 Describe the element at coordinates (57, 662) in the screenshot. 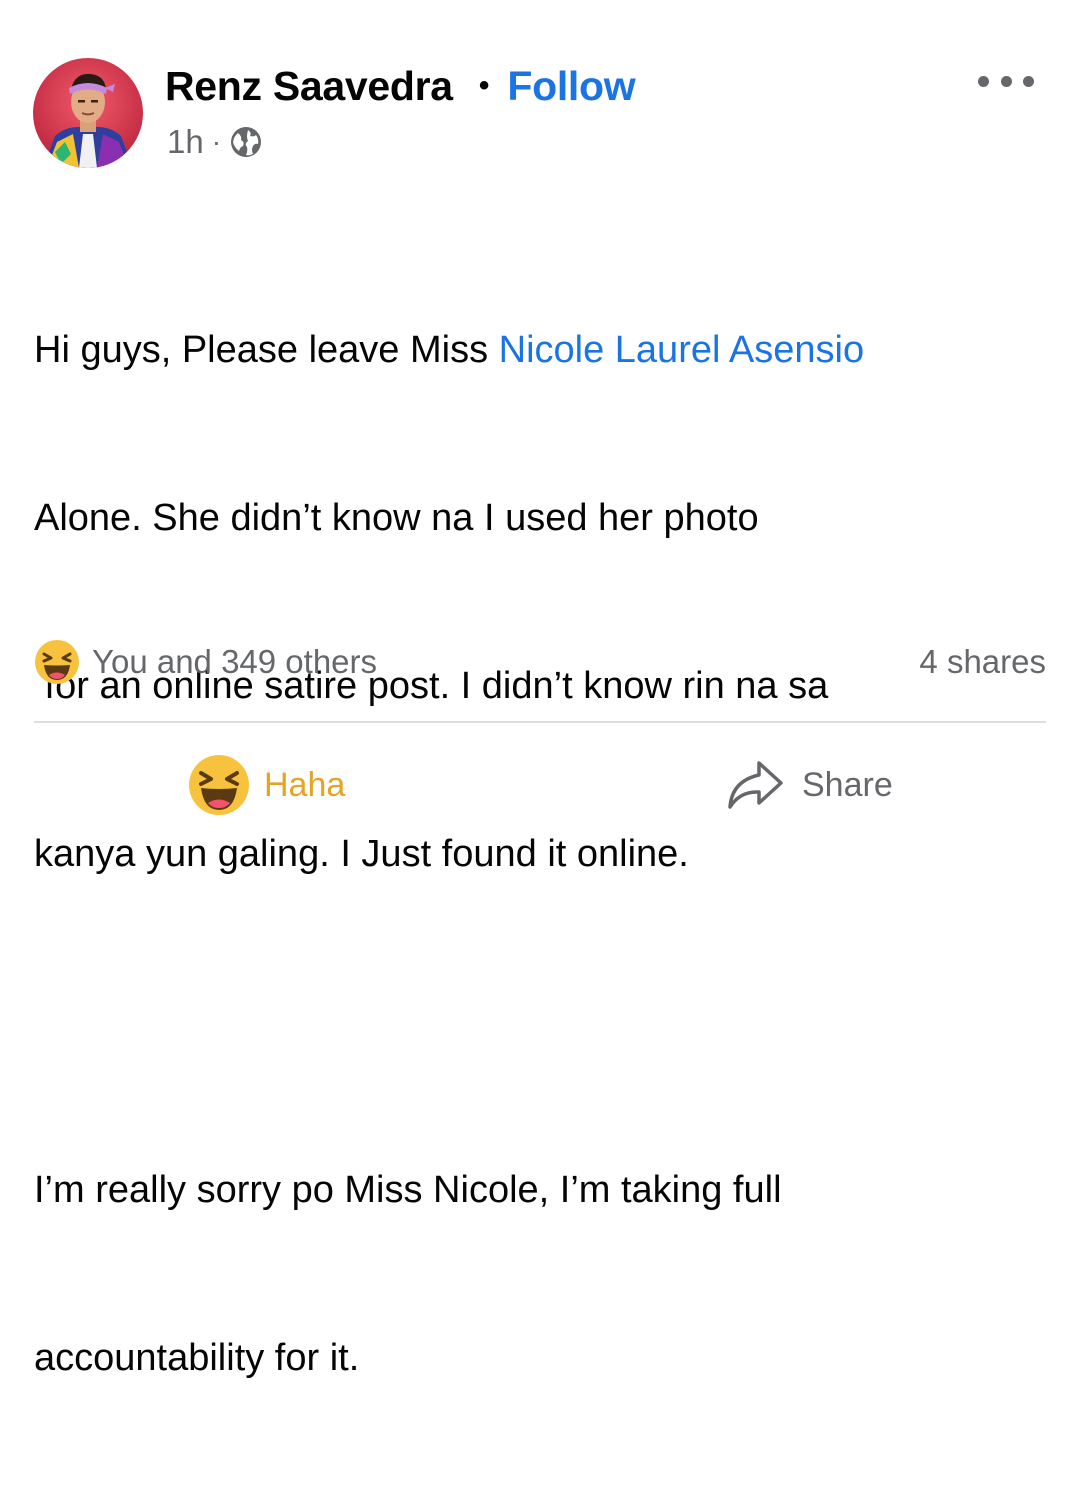

I see `haha-reaction-icon` at that location.